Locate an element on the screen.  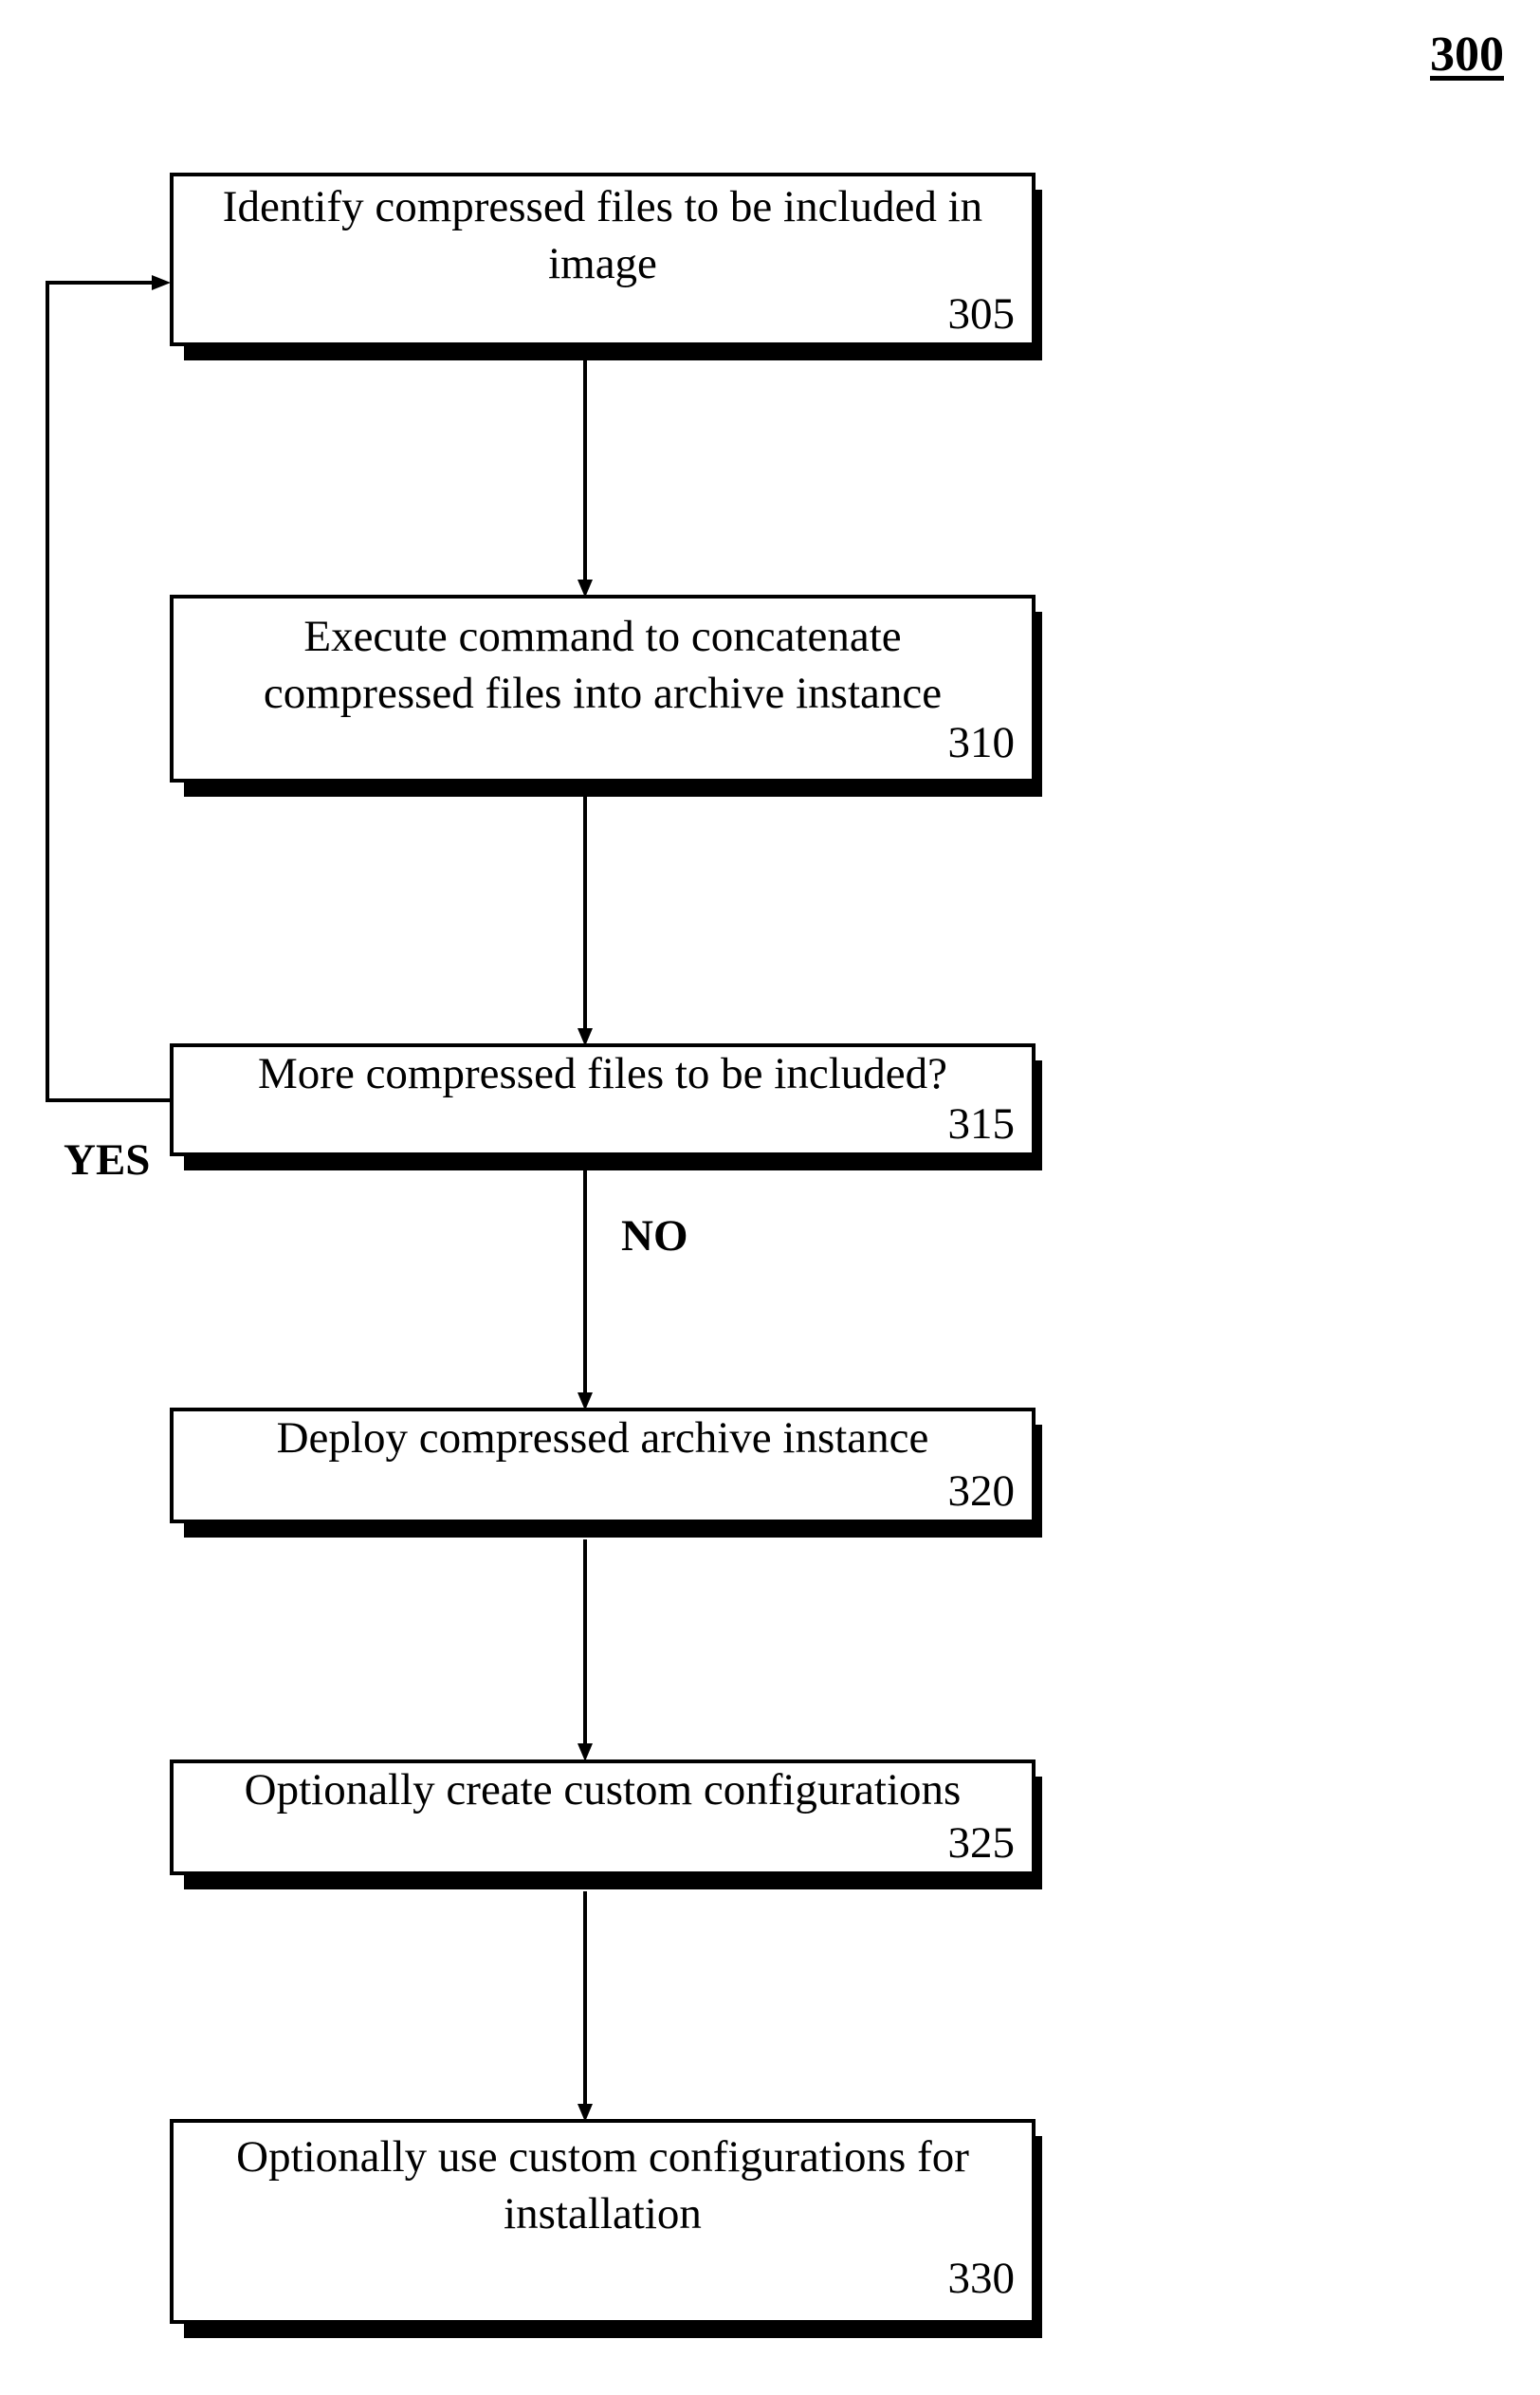
step-text-line: compressed files into archive instance is located at coordinates (603, 693).